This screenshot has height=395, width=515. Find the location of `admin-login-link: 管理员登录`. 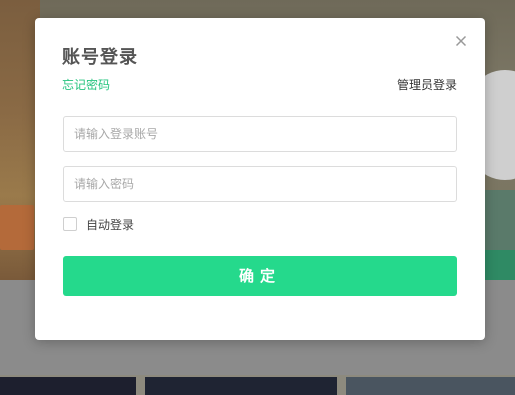

admin-login-link: 管理员登录 is located at coordinates (427, 84).